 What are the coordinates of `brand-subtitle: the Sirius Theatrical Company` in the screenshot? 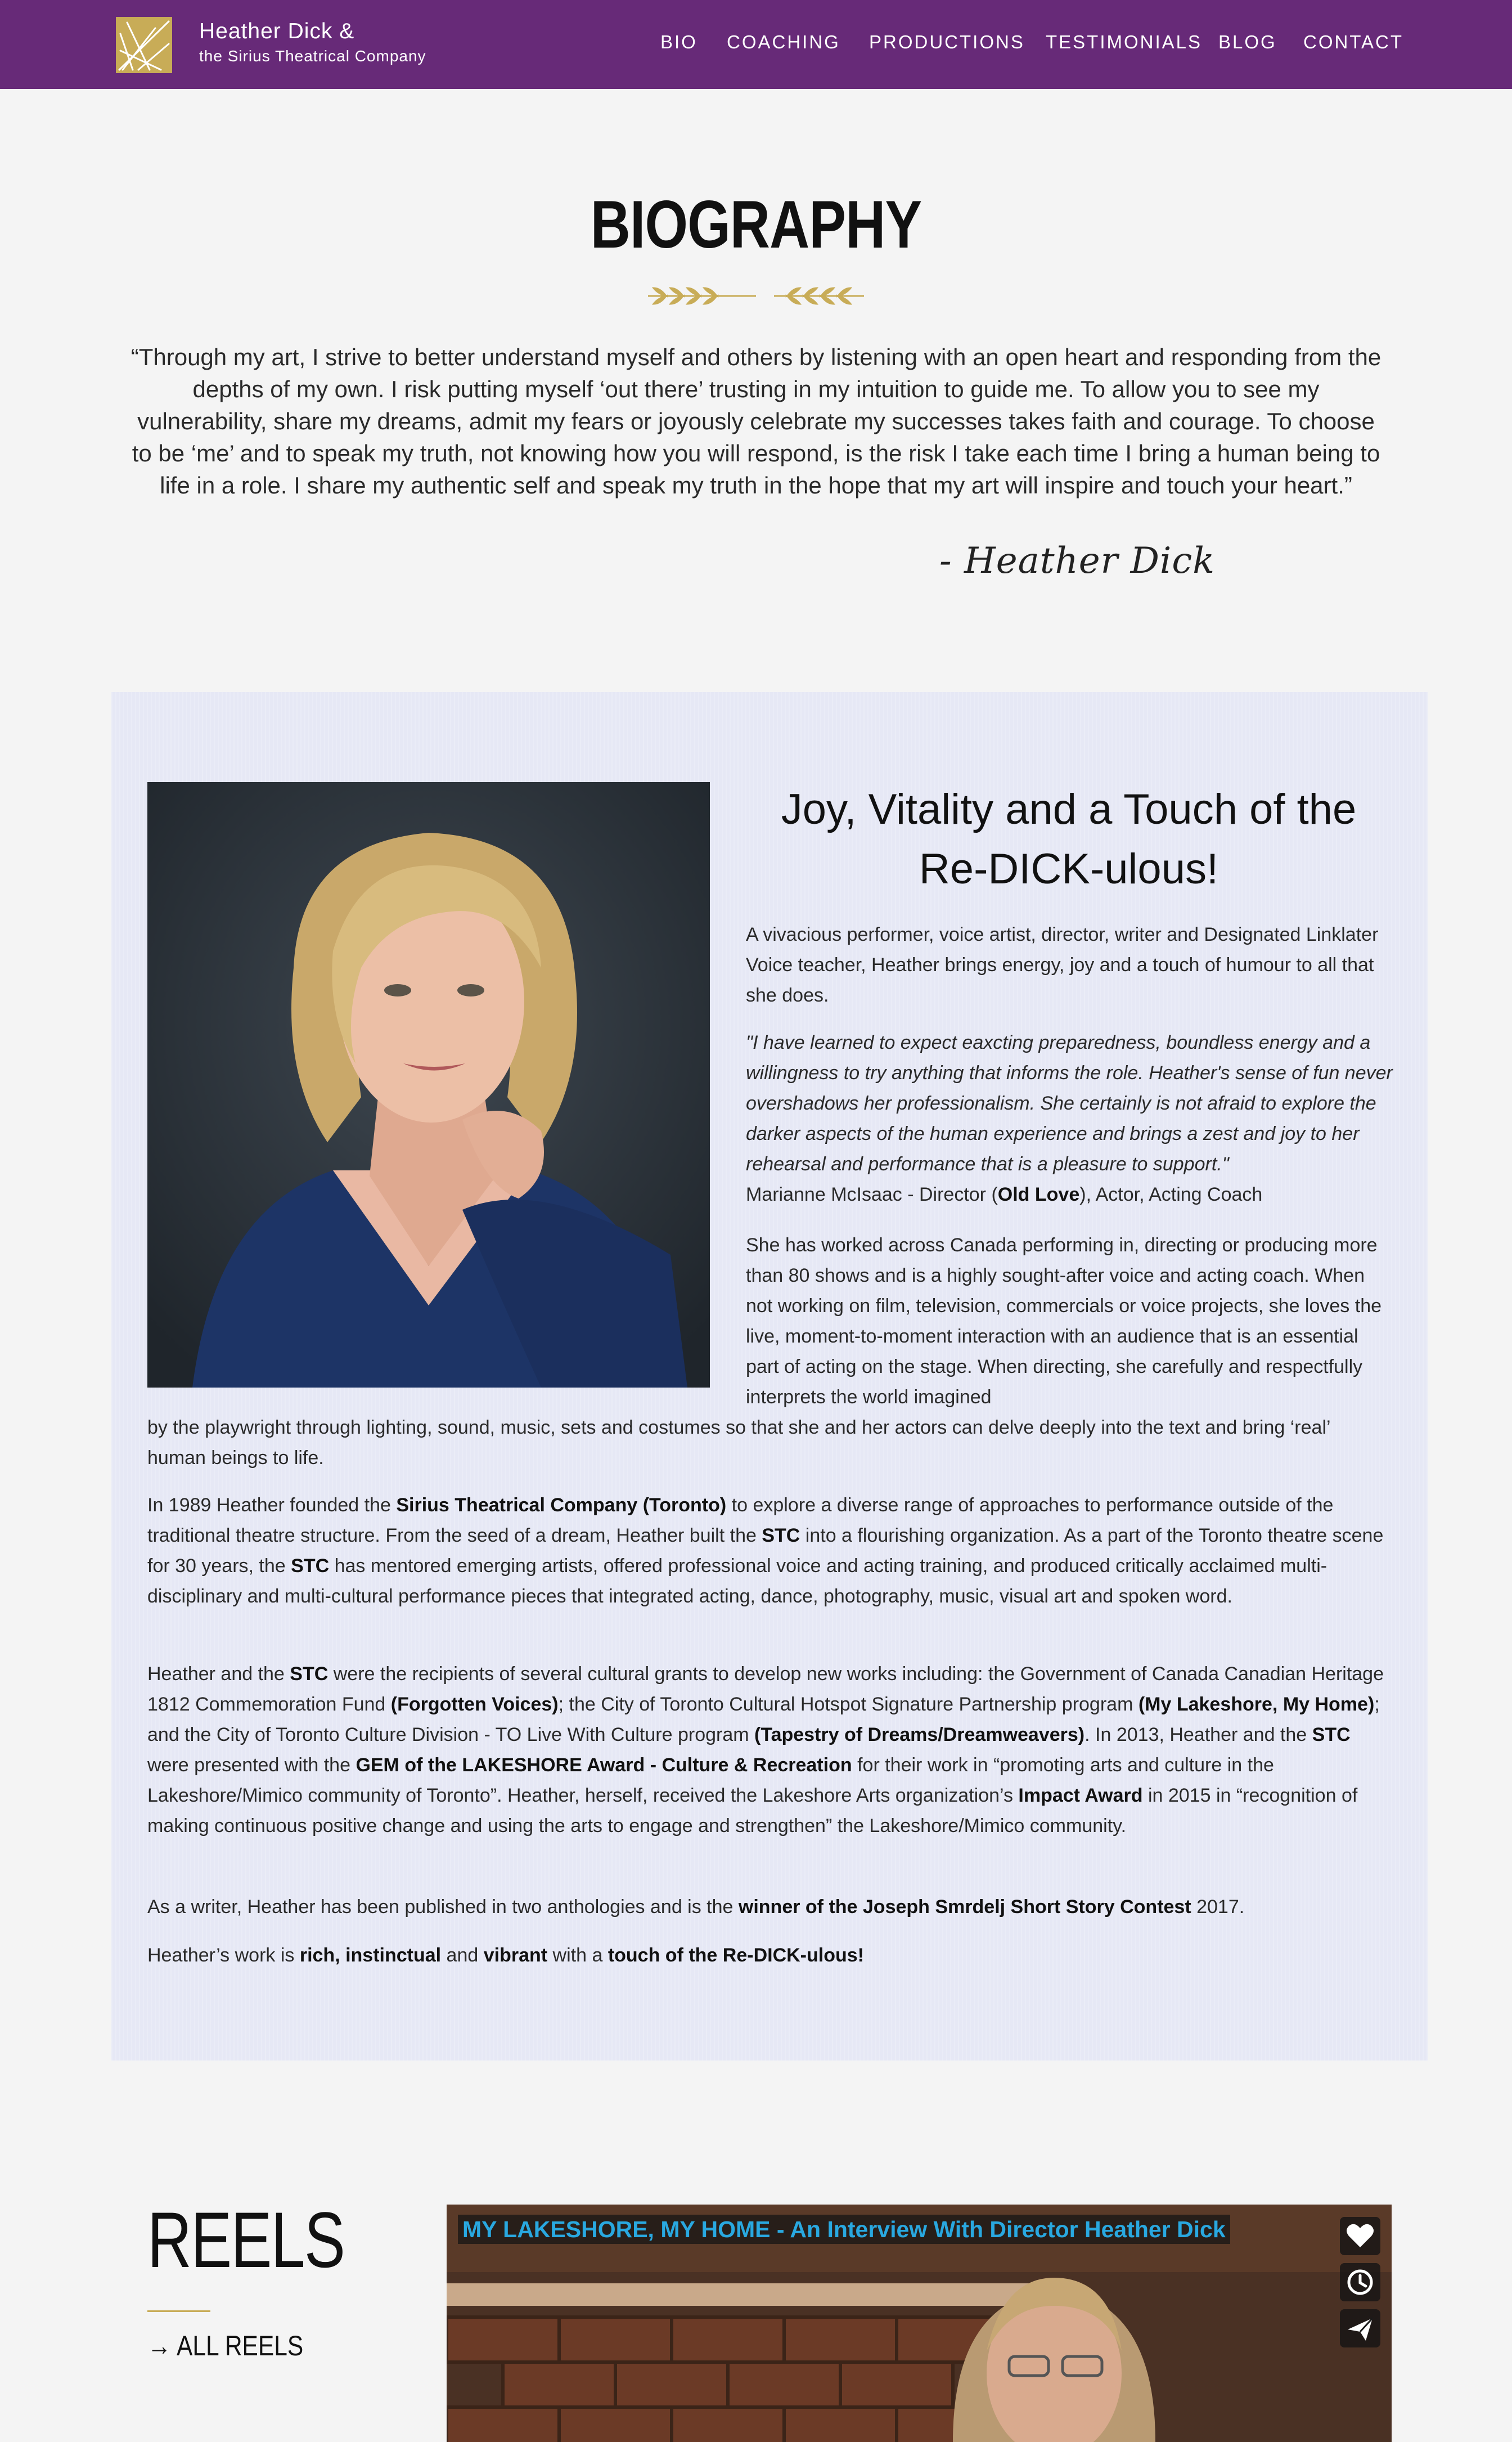 It's located at (312, 56).